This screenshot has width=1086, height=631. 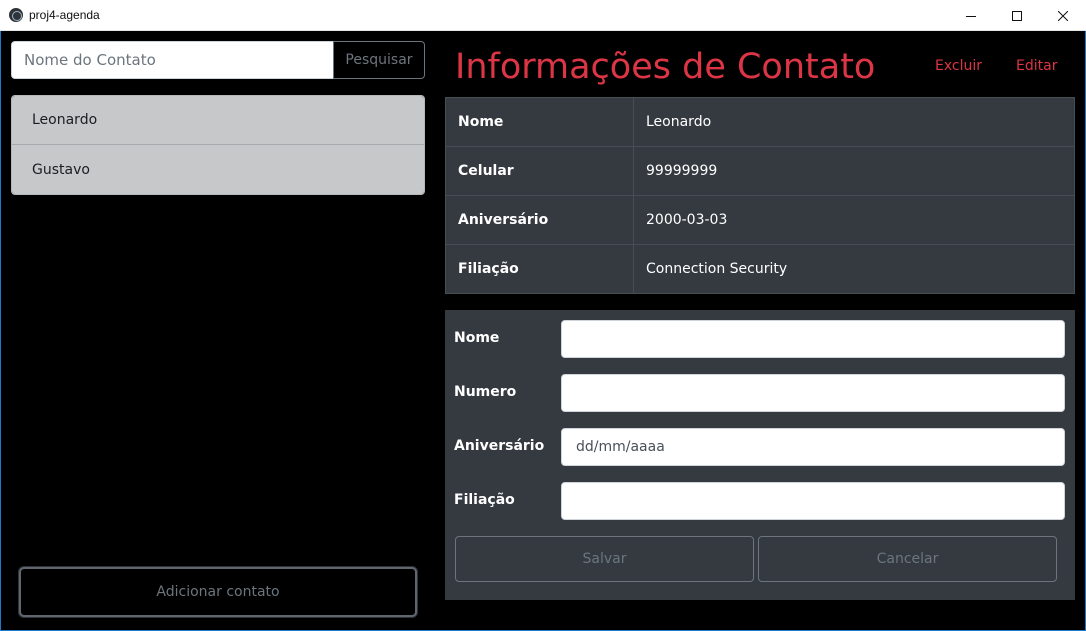 What do you see at coordinates (218, 120) in the screenshot?
I see `contact-item-leonardo: Leonardo` at bounding box center [218, 120].